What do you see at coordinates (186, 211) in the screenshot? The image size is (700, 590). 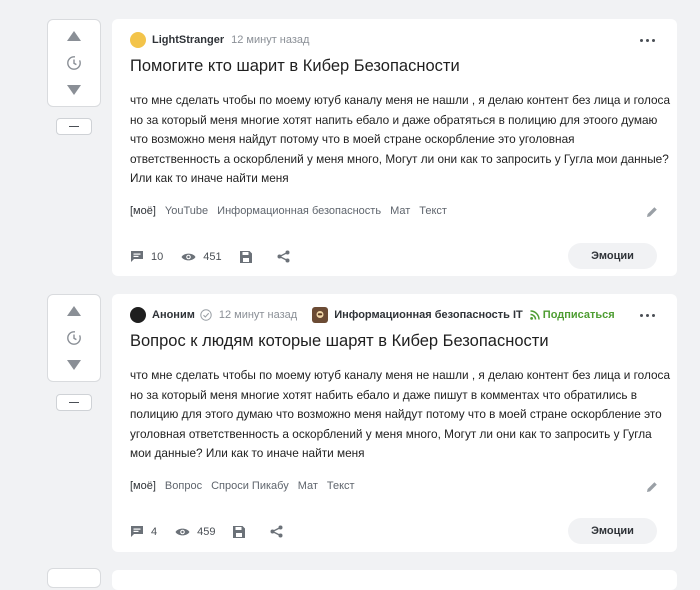 I see `tag: YouTube` at bounding box center [186, 211].